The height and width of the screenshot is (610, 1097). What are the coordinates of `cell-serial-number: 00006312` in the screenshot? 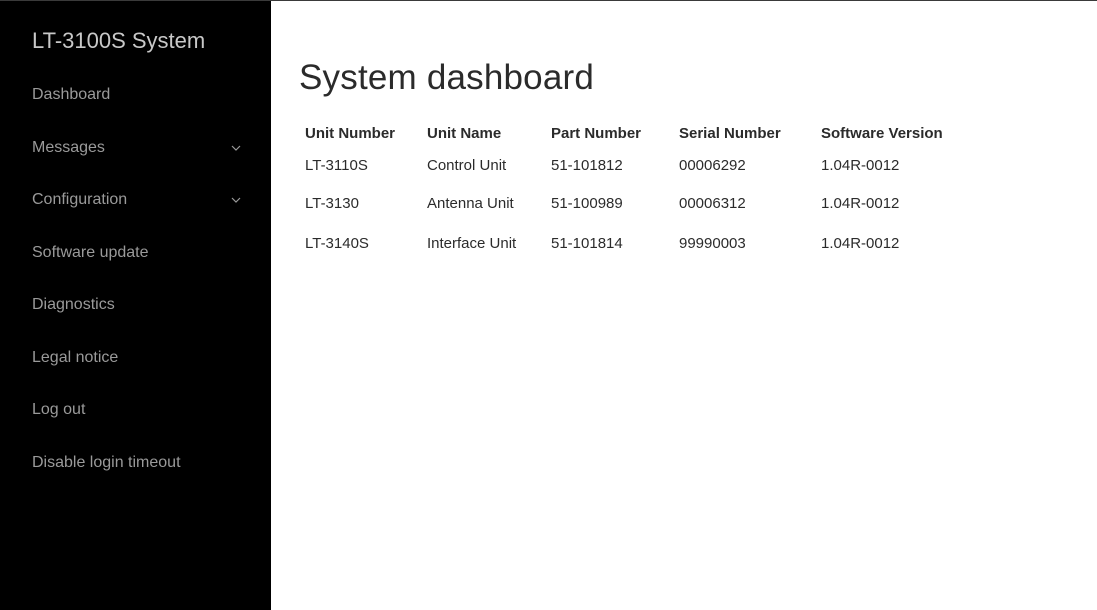 It's located at (712, 203).